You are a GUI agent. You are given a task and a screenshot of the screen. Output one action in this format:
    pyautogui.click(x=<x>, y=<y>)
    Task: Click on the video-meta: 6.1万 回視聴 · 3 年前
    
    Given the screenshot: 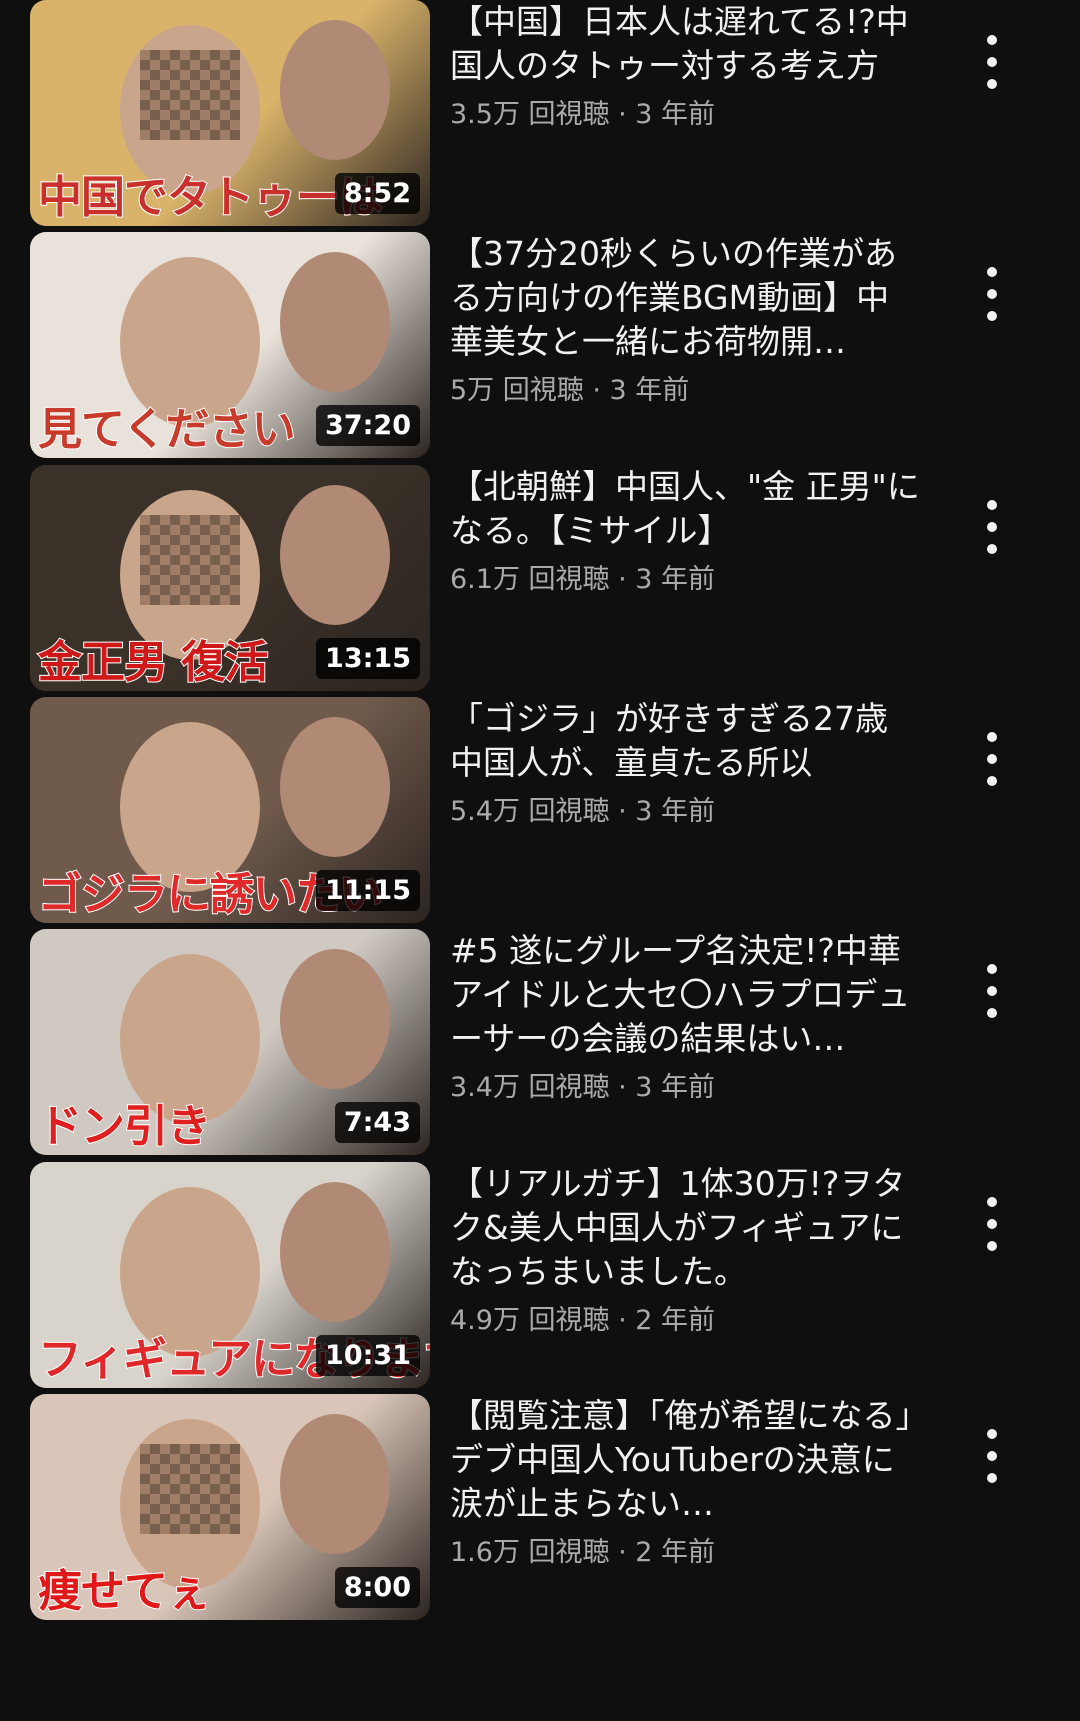 What is the action you would take?
    pyautogui.click(x=685, y=576)
    